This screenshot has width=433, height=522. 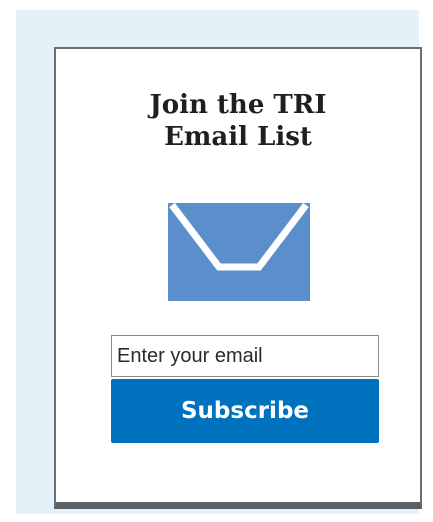 I want to click on subscribe-button: Subscribe, so click(x=245, y=411).